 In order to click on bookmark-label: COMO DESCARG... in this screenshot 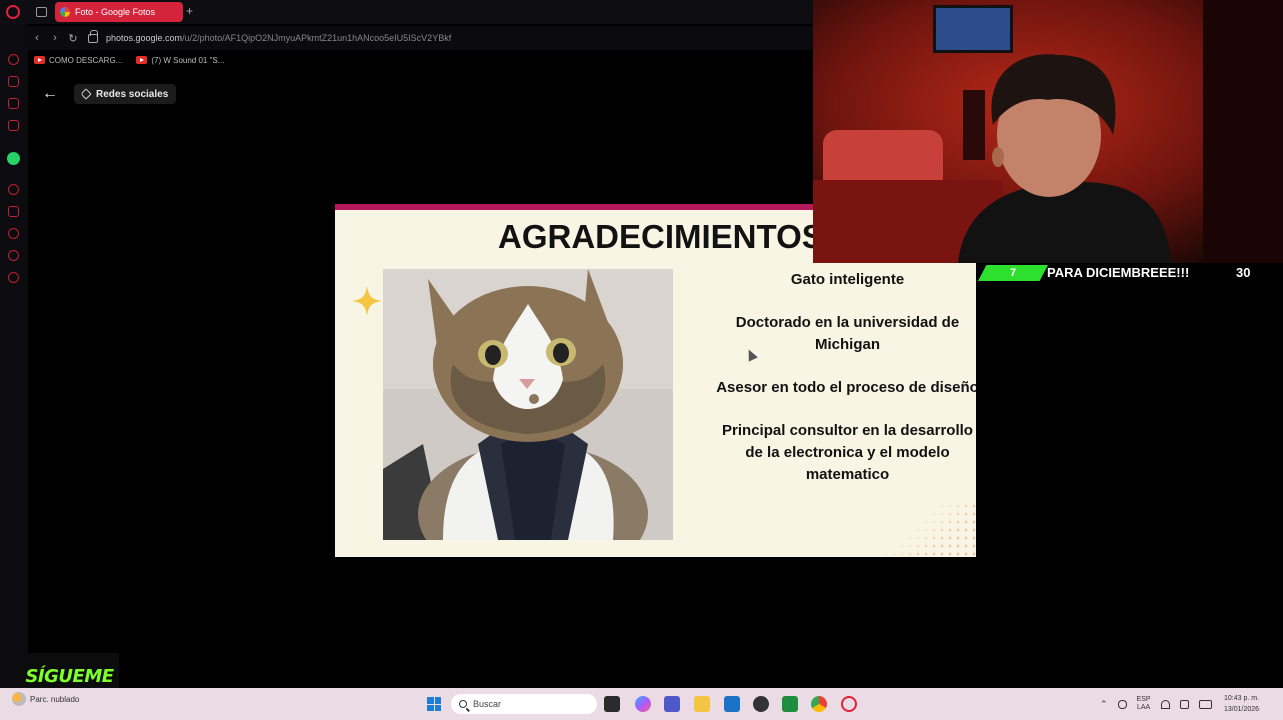, I will do `click(86, 60)`.